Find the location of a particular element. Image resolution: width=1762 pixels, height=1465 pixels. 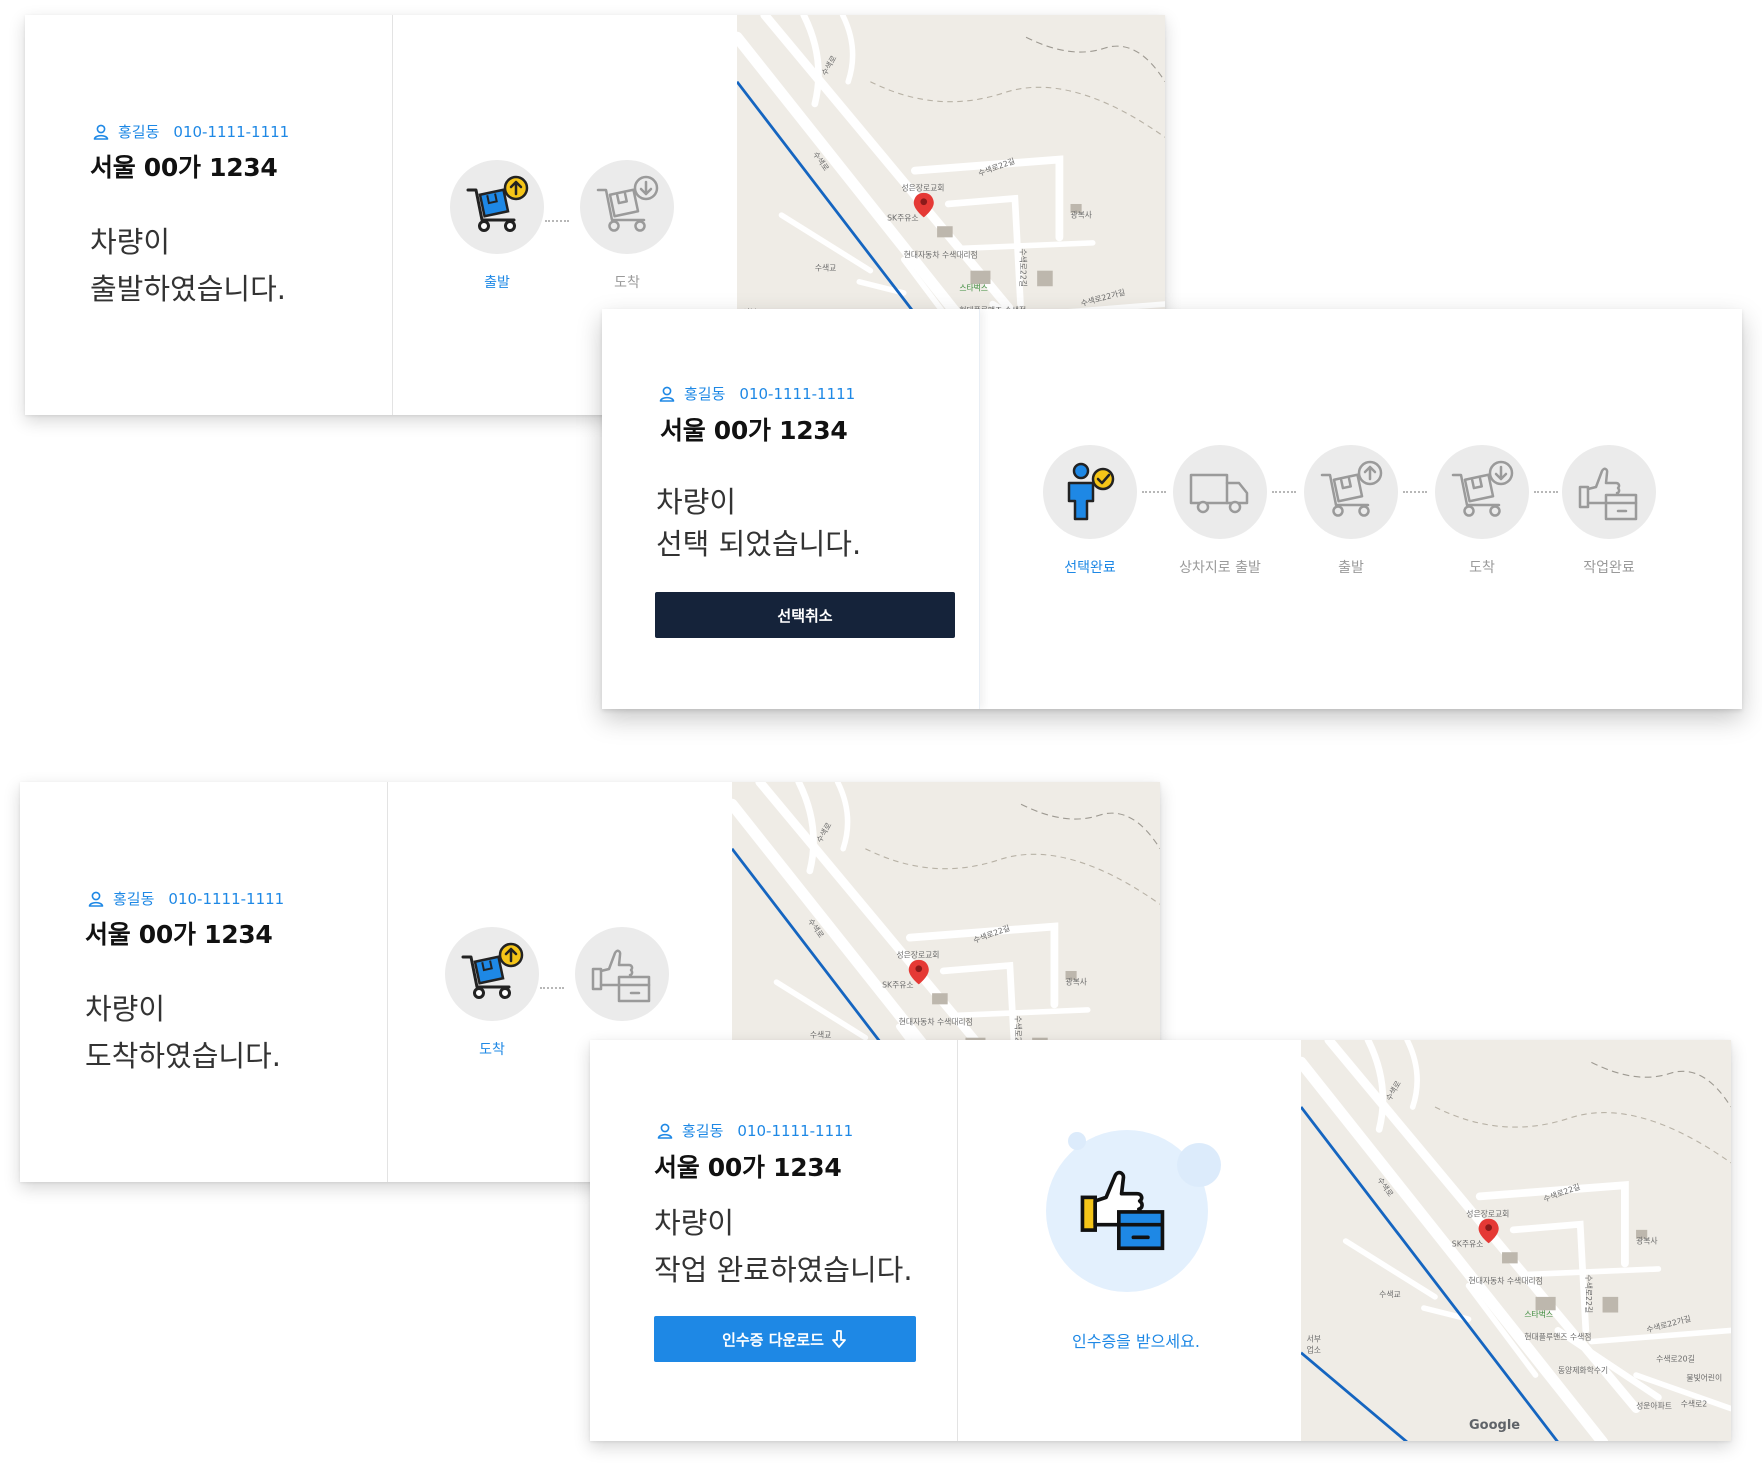

status-message-line: 작업 완료하였습니다. is located at coordinates (783, 1270).